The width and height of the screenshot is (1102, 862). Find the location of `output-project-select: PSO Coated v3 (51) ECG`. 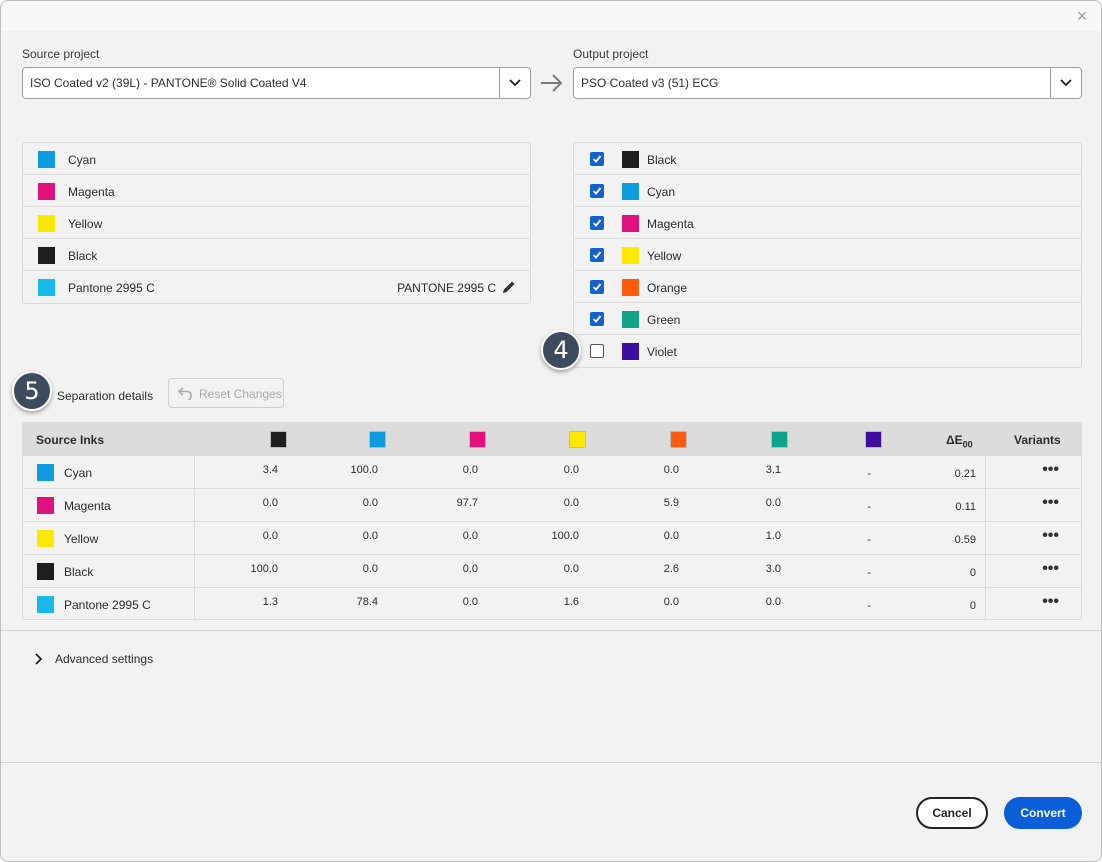

output-project-select: PSO Coated v3 (51) ECG is located at coordinates (827, 83).